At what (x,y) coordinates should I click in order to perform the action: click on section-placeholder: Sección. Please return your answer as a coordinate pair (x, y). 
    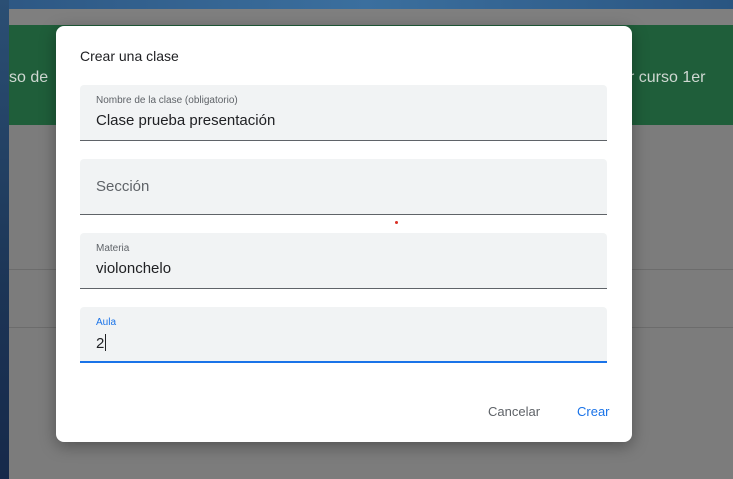
    Looking at the image, I should click on (123, 186).